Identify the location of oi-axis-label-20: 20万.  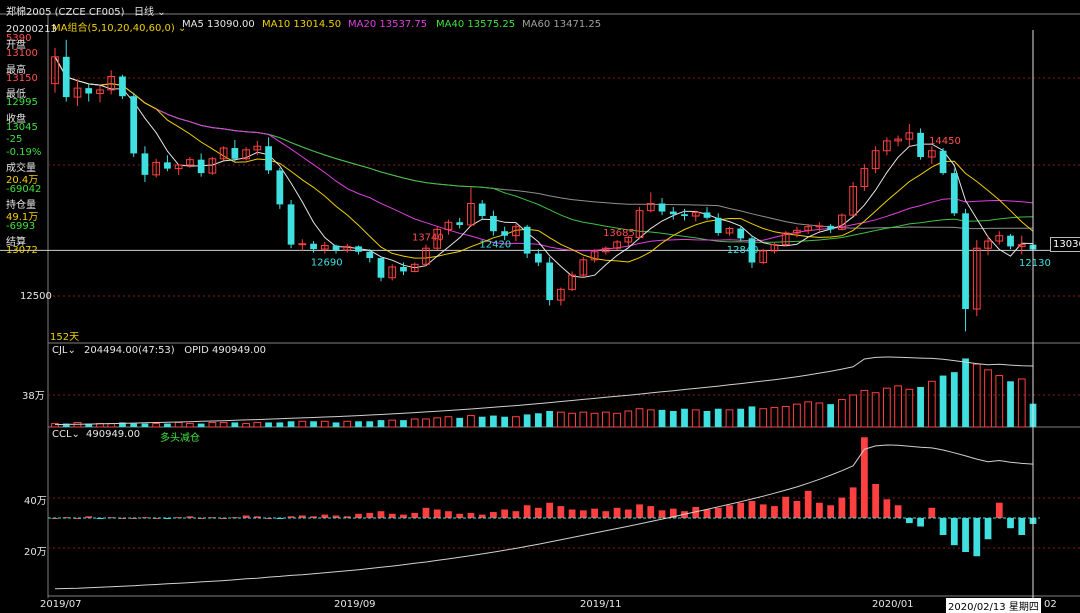
(35, 552).